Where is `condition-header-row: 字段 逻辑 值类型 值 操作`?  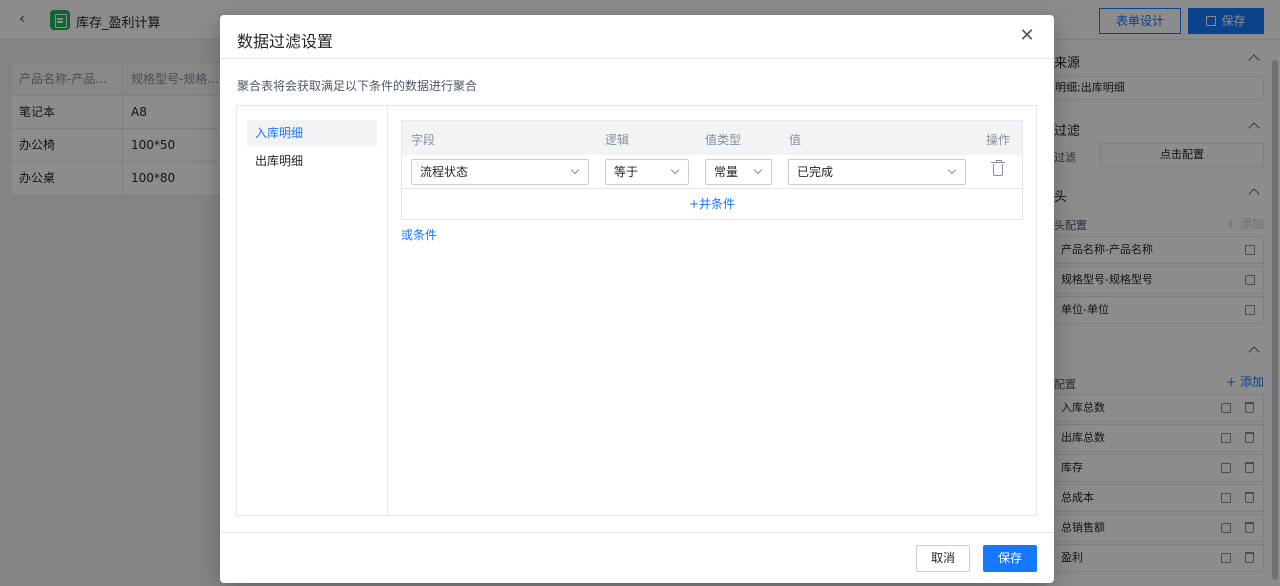 condition-header-row: 字段 逻辑 值类型 值 操作 is located at coordinates (712, 138).